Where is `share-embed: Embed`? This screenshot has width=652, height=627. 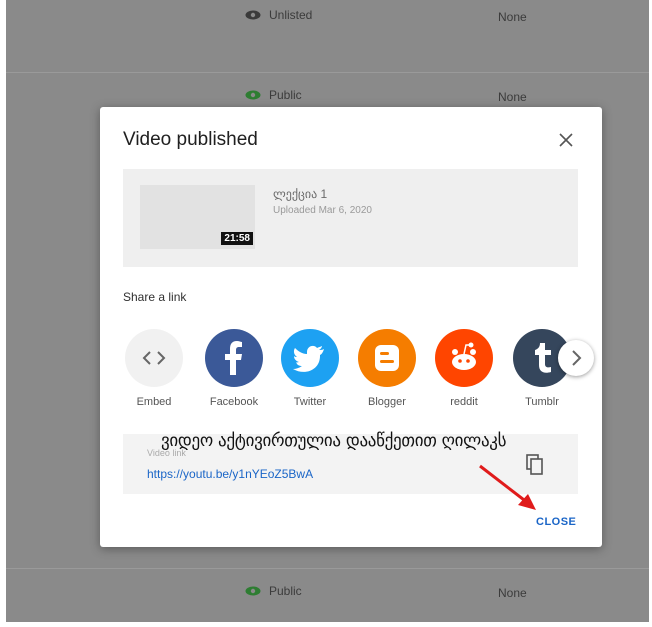 share-embed: Embed is located at coordinates (154, 368).